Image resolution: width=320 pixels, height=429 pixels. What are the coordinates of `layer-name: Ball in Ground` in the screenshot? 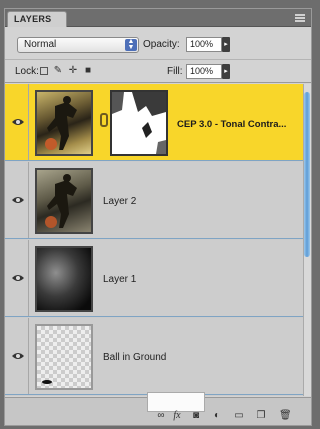 It's located at (134, 357).